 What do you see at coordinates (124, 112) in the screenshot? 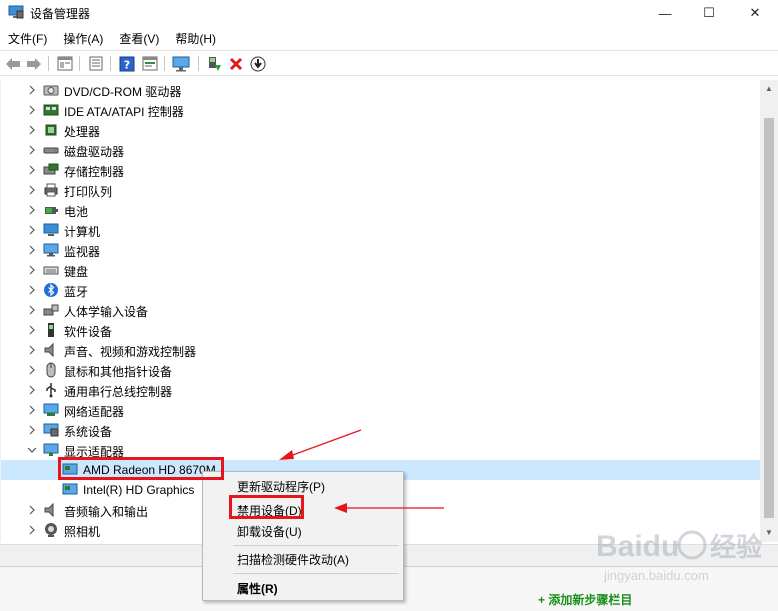
I see `tree-item-label: IDE ATA/ATAPI 控制器` at bounding box center [124, 112].